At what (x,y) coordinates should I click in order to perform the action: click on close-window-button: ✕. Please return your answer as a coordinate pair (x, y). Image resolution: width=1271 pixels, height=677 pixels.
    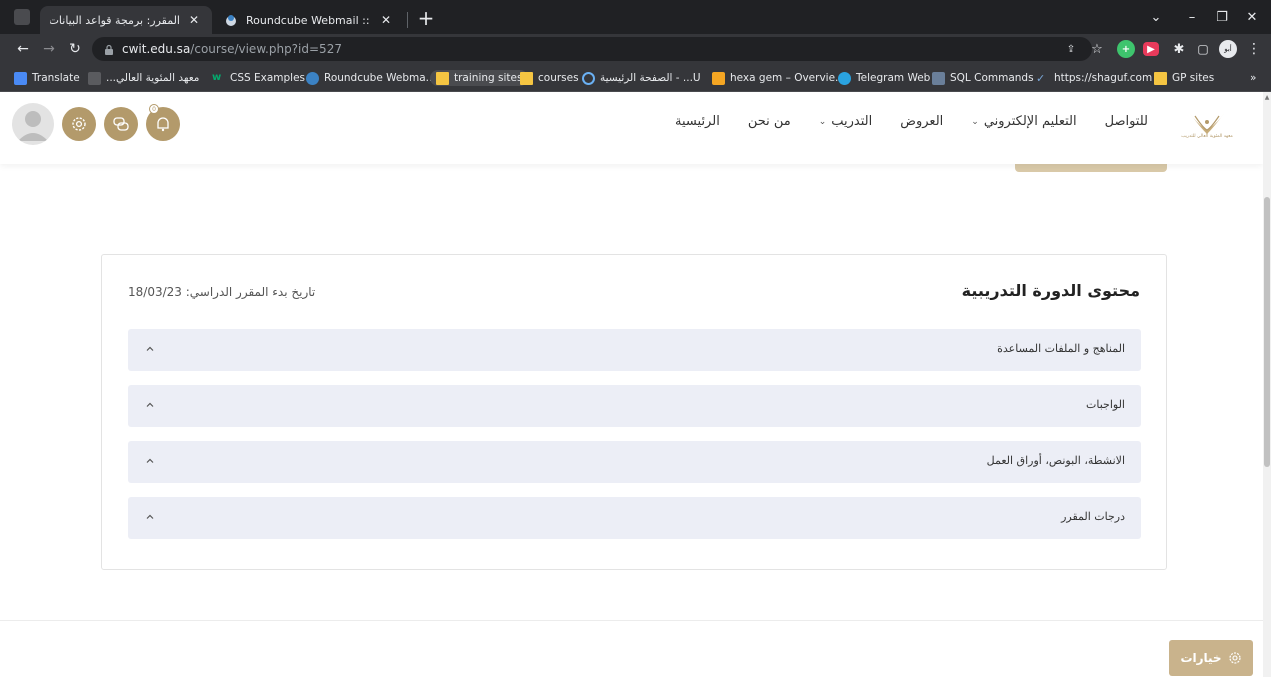
    Looking at the image, I should click on (1251, 17).